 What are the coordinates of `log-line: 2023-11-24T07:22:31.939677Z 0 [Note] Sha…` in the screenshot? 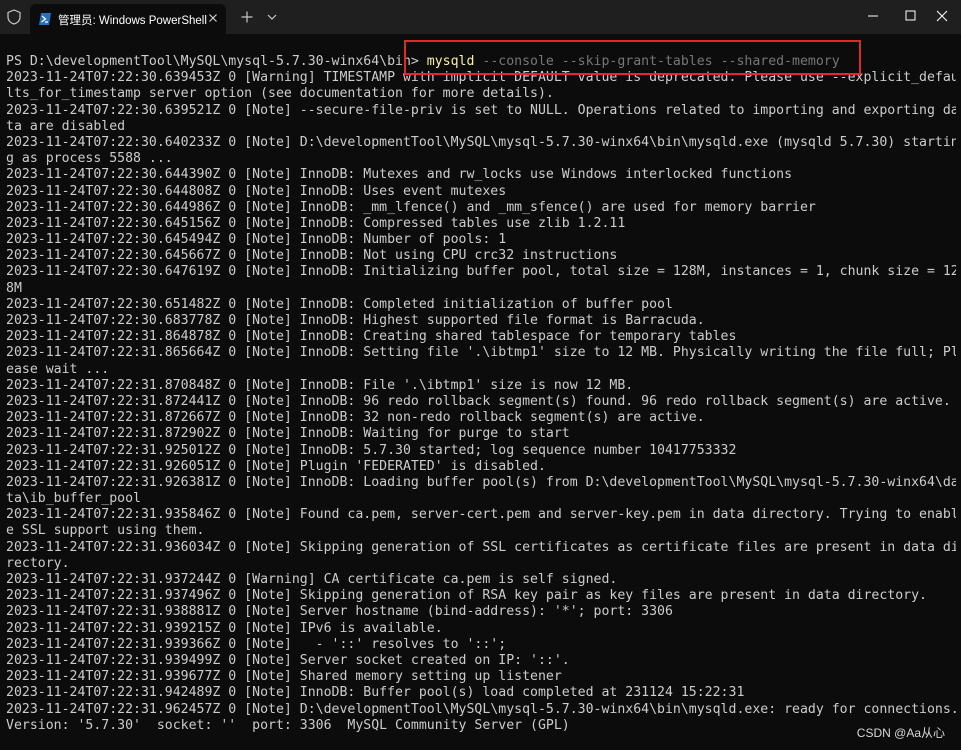 It's located at (284, 677).